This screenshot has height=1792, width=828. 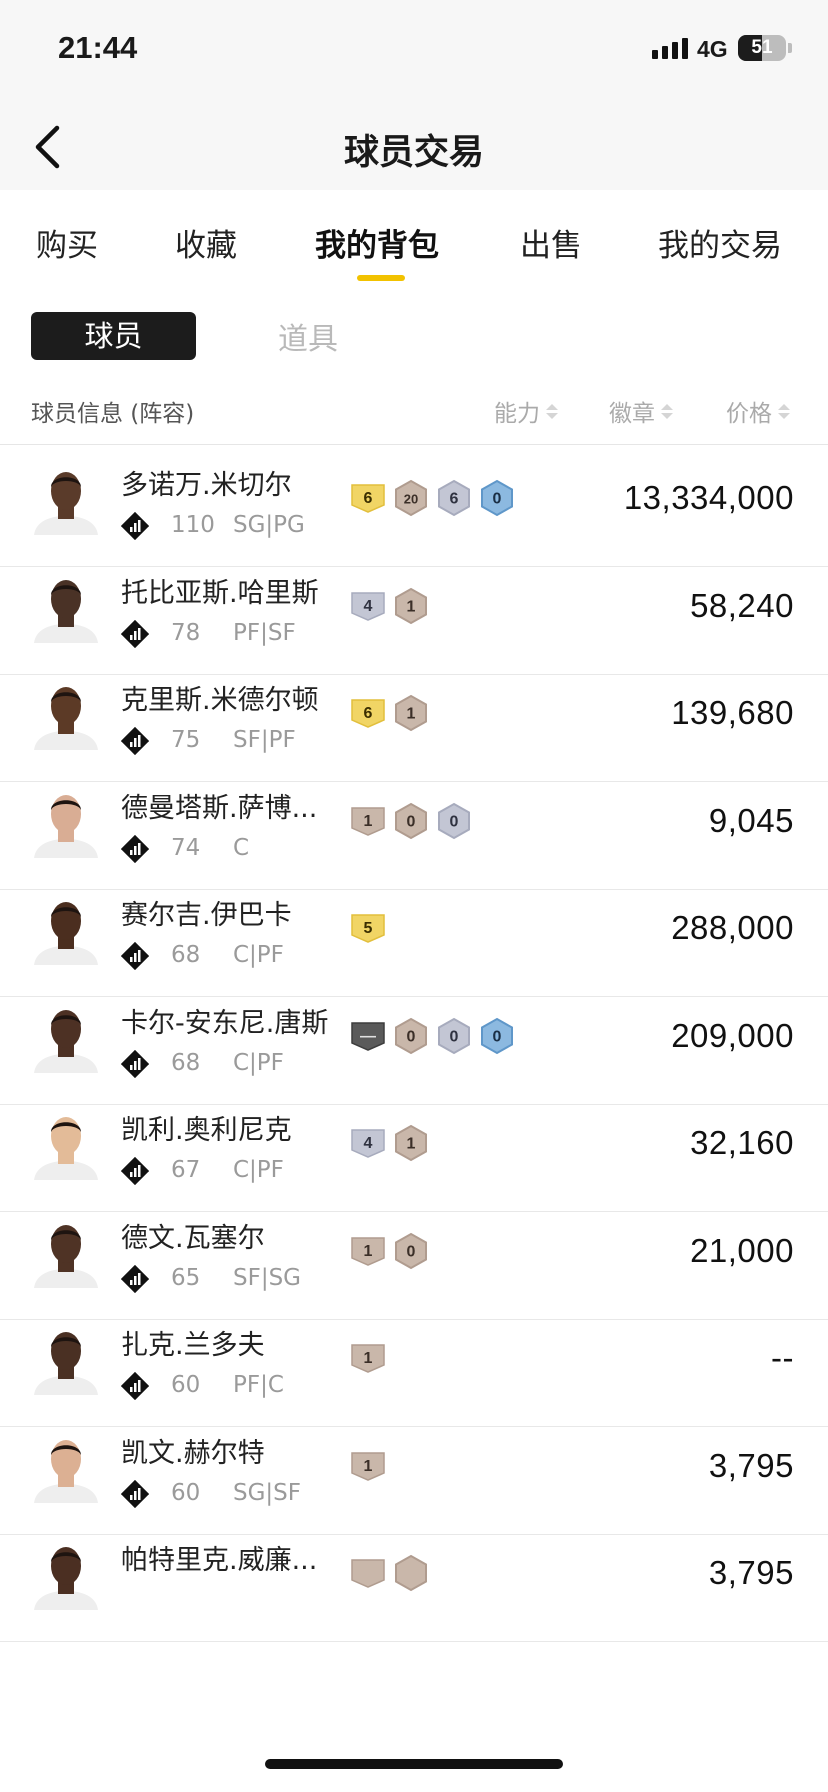 I want to click on tab-favorites: 收藏, so click(x=206, y=242).